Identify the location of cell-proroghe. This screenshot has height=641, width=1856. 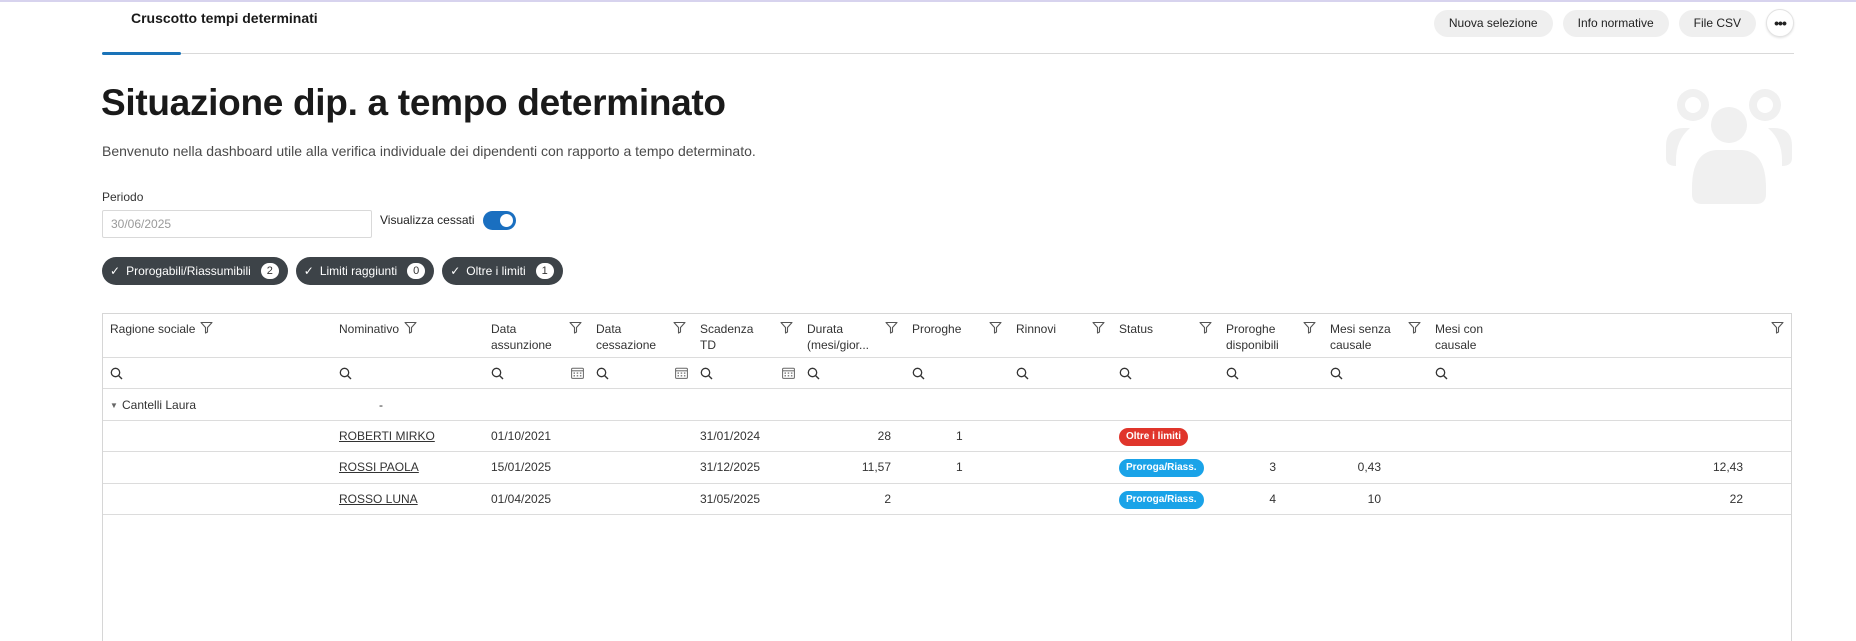
(957, 499).